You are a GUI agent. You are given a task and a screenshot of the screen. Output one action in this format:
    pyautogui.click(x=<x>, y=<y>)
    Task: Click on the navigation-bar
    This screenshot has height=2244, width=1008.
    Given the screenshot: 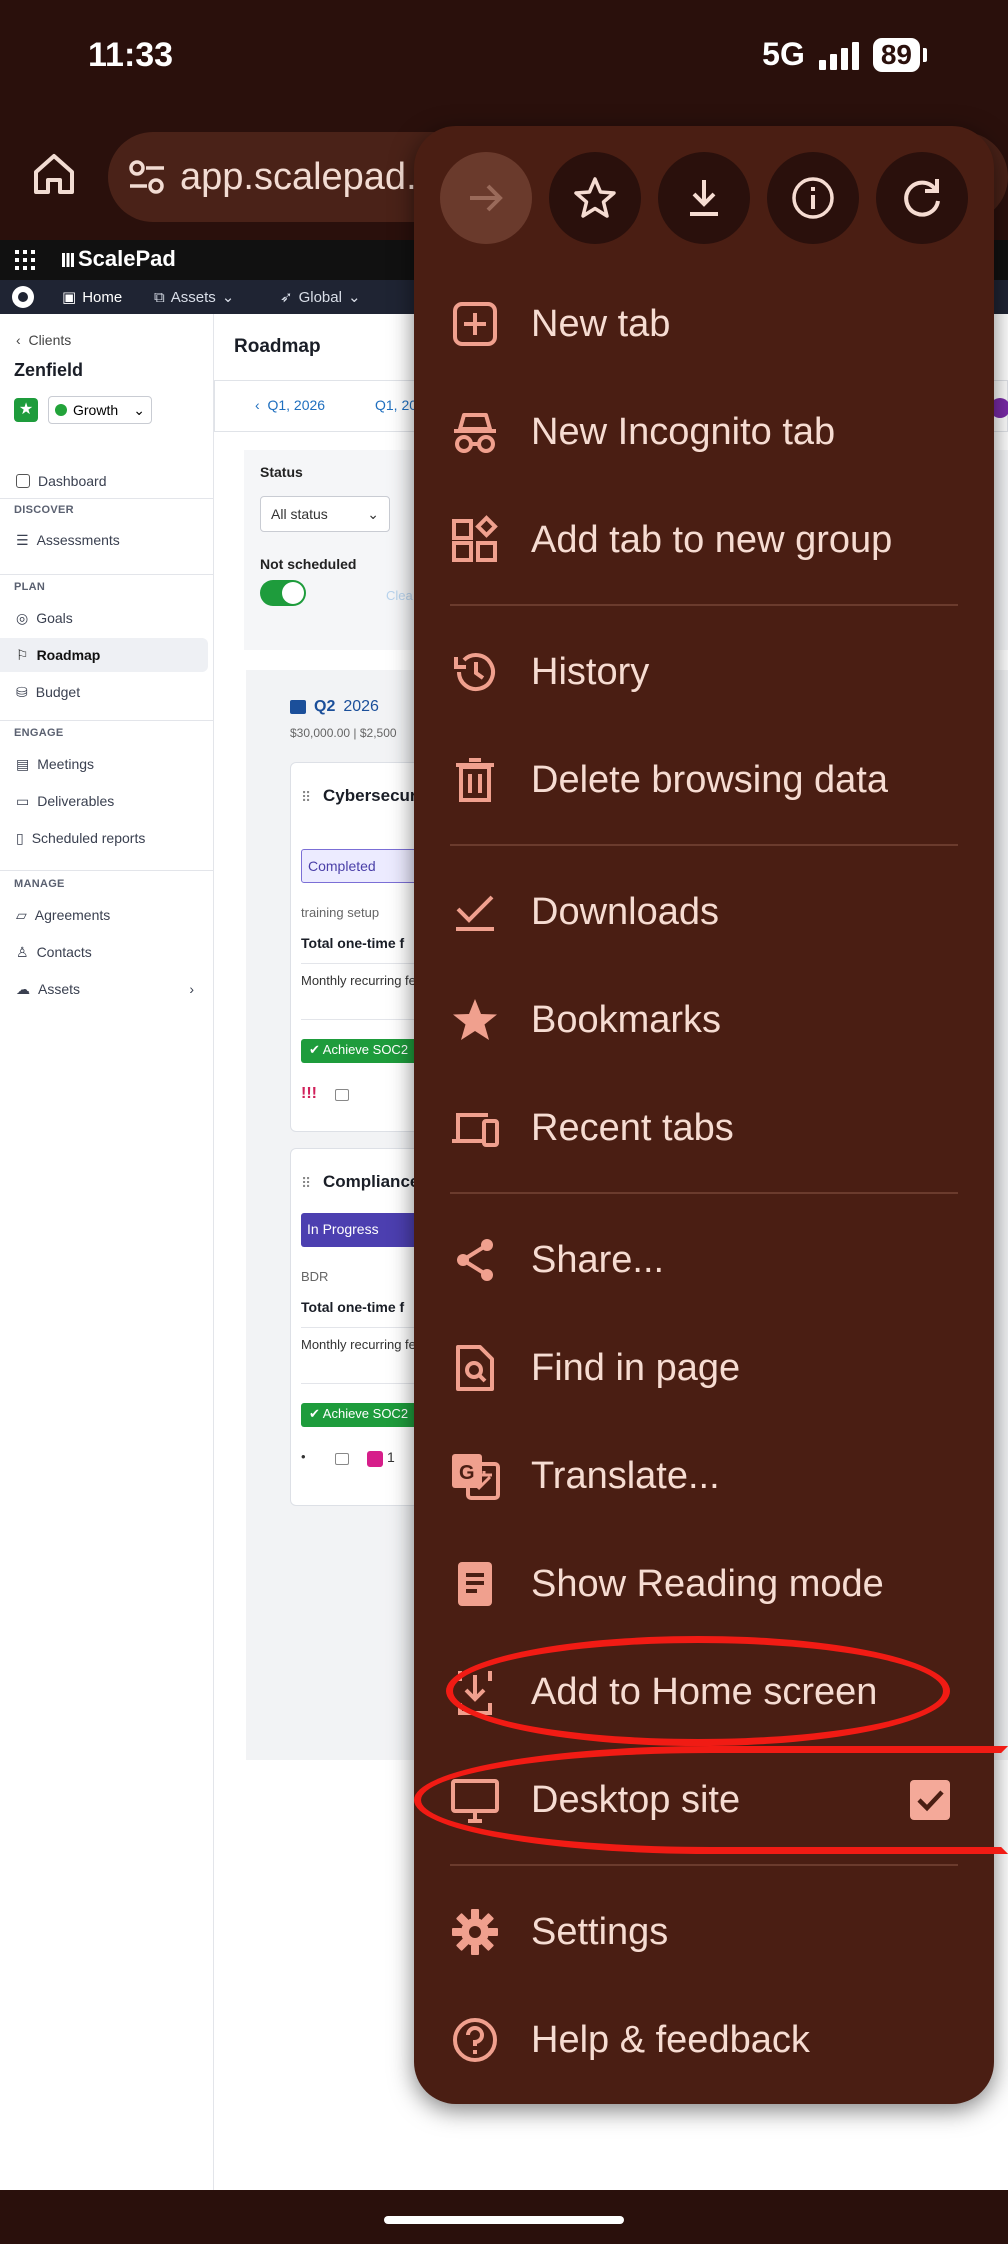 What is the action you would take?
    pyautogui.click(x=504, y=2217)
    